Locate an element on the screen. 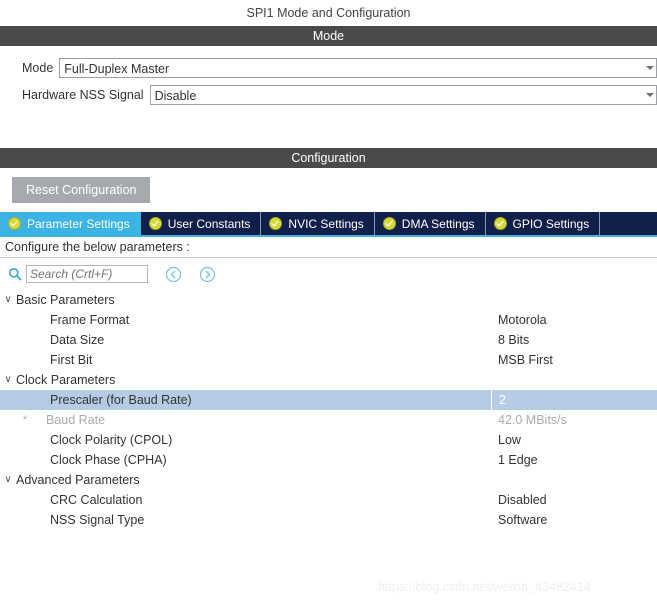 This screenshot has width=657, height=614. mode-section-header: Mode is located at coordinates (328, 36).